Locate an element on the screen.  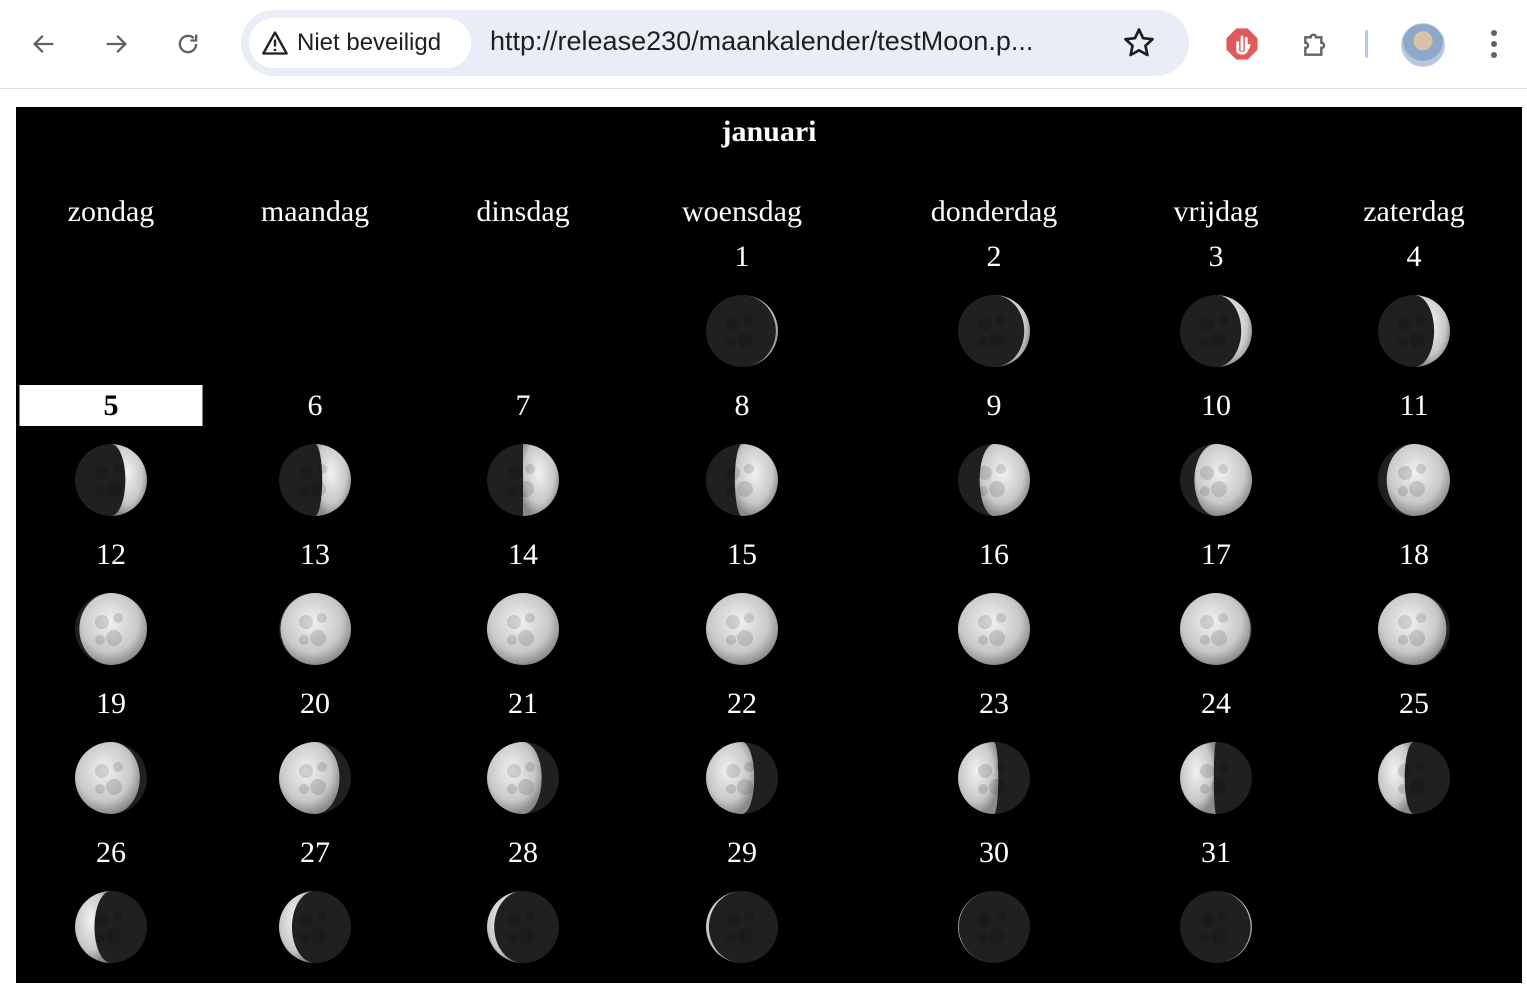
weekday-header-sunday: zondag is located at coordinates (111, 211).